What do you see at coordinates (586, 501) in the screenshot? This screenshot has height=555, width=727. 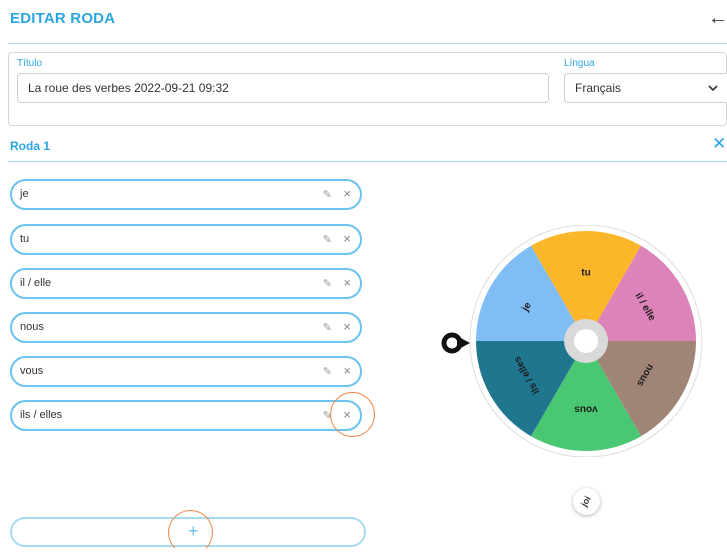 I see `spin-button: joi` at bounding box center [586, 501].